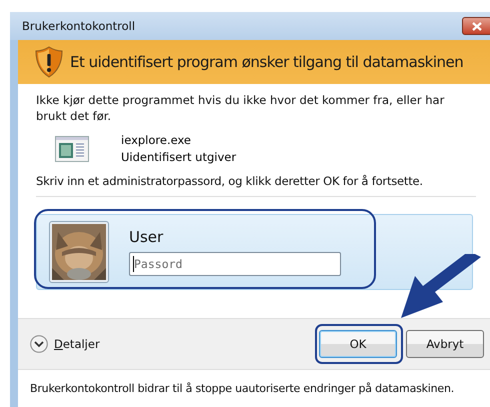 The height and width of the screenshot is (407, 490). Describe the element at coordinates (72, 149) in the screenshot. I see `program-window-icon` at that location.